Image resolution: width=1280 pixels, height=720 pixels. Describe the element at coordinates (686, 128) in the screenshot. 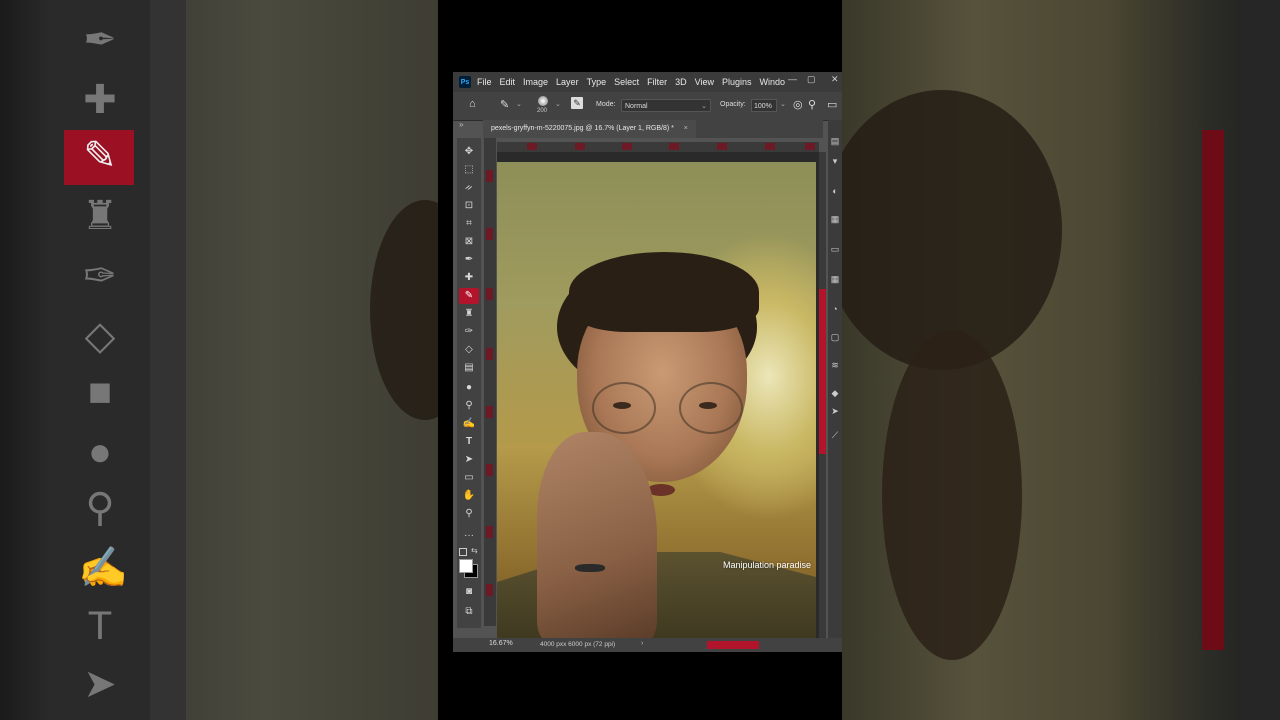

I see `tab-close-icon: ×` at that location.